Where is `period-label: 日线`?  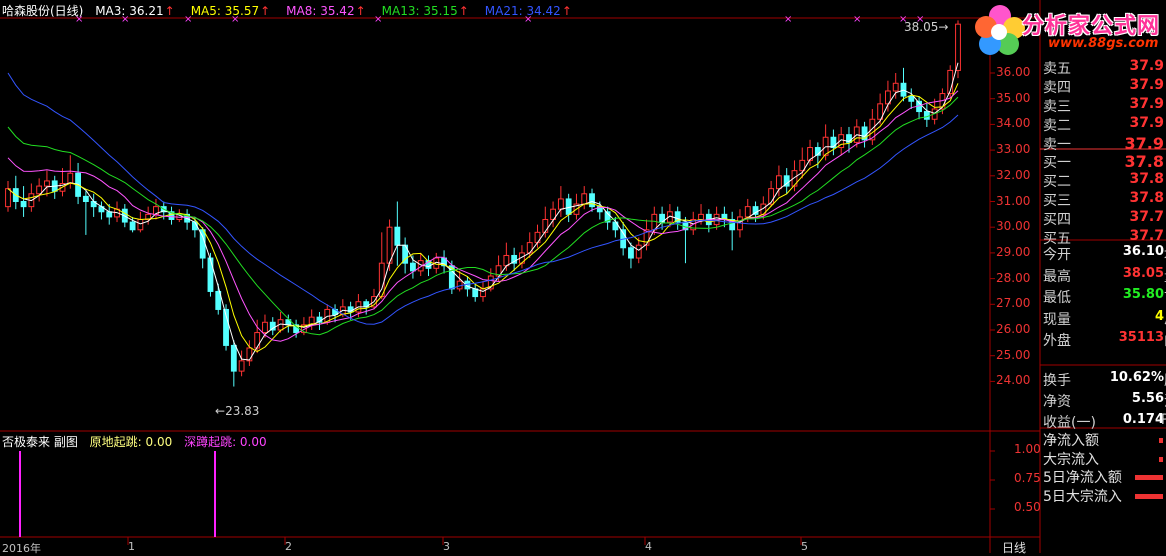 period-label: 日线 is located at coordinates (1014, 547).